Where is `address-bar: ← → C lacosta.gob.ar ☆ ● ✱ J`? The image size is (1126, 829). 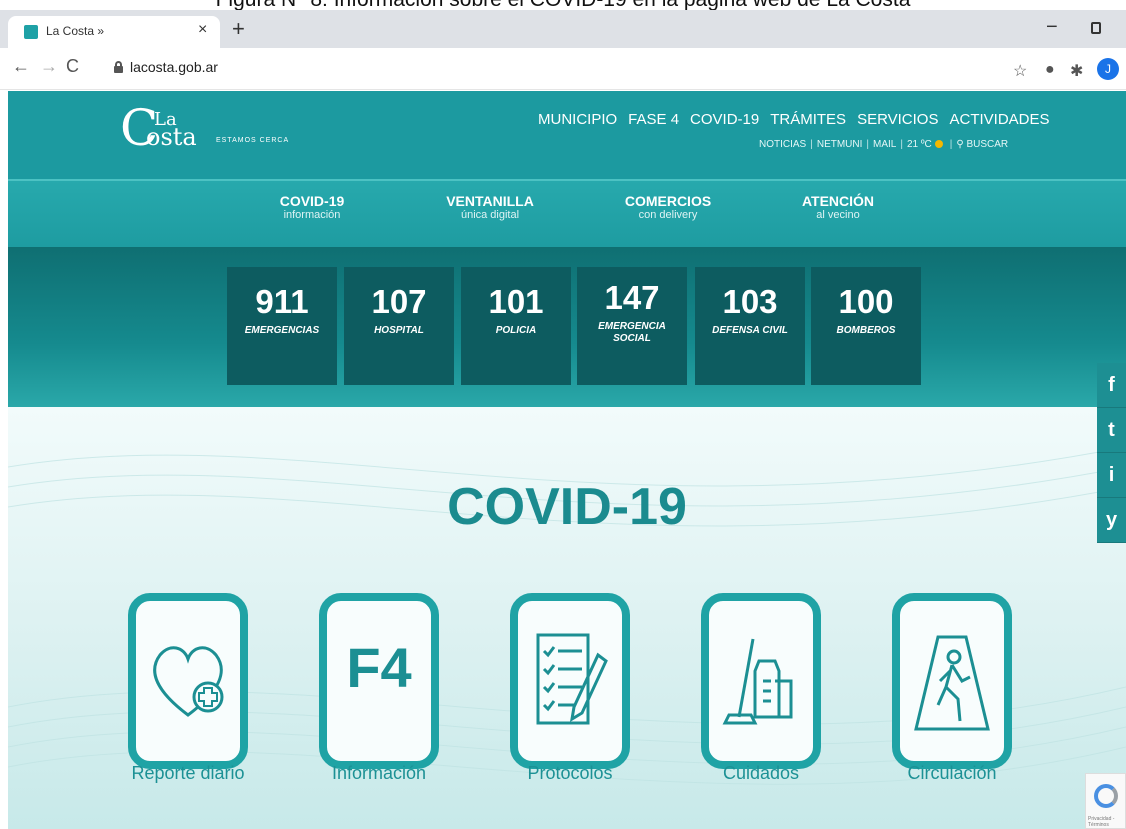 address-bar: ← → C lacosta.gob.ar ☆ ● ✱ J is located at coordinates (563, 69).